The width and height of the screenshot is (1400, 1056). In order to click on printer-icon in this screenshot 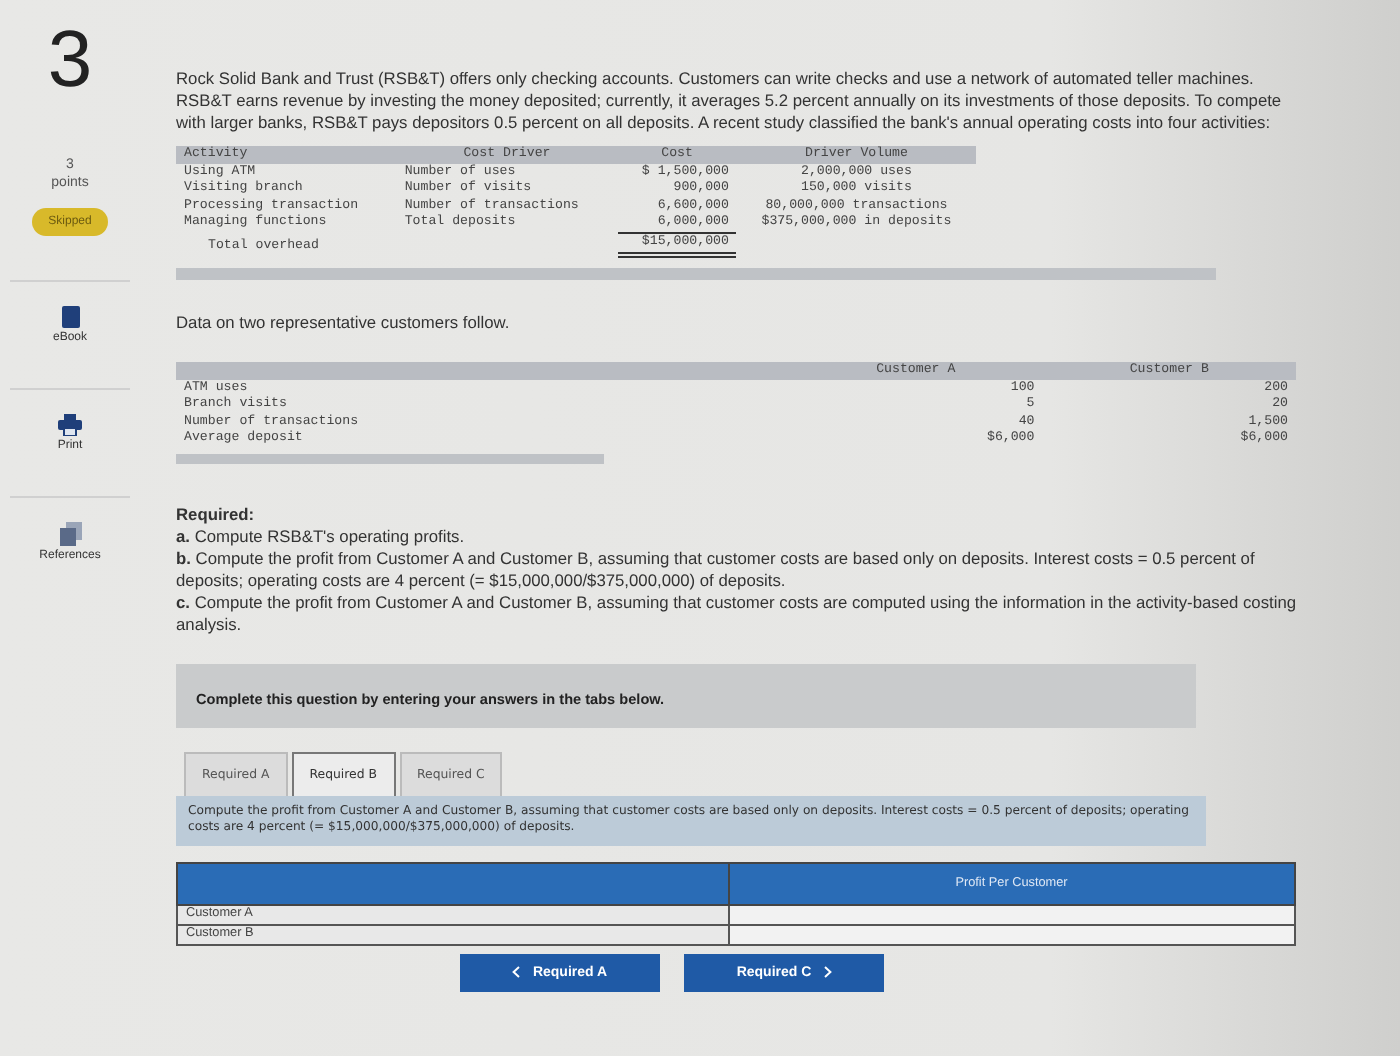, I will do `click(70, 425)`.